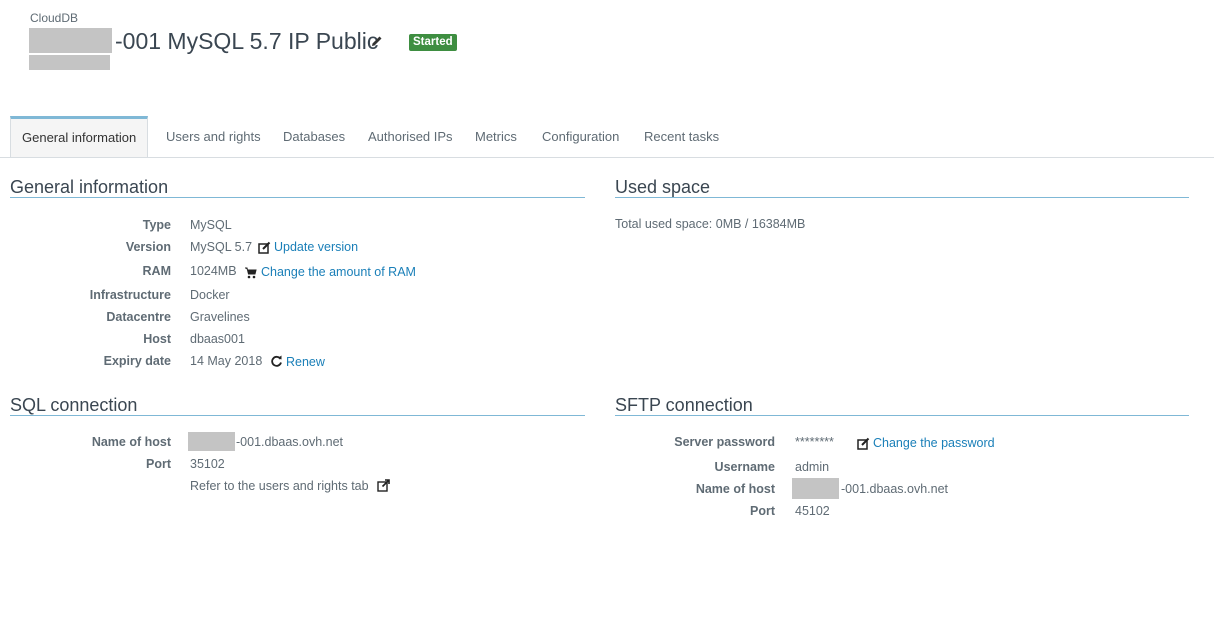  What do you see at coordinates (934, 443) in the screenshot?
I see `change-password-link: Change the password` at bounding box center [934, 443].